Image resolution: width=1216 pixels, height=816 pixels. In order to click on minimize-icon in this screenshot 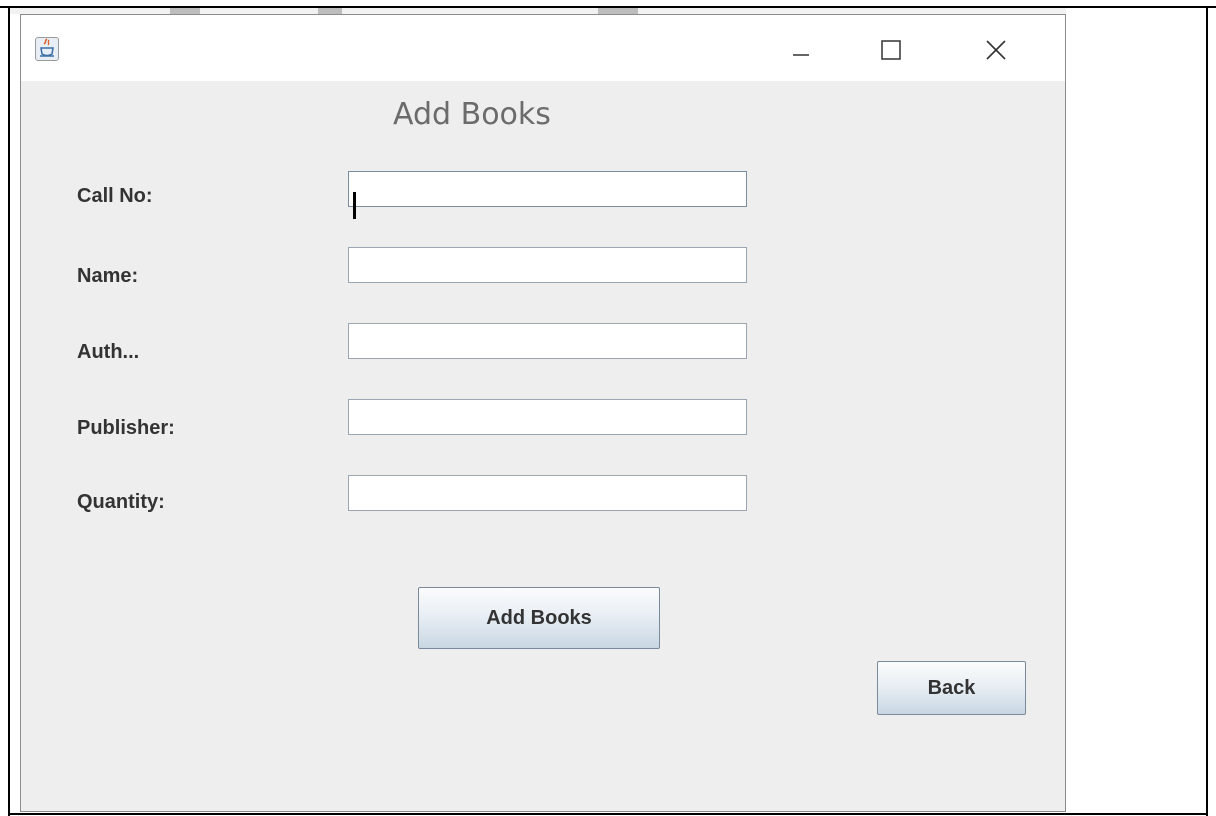, I will do `click(801, 55)`.